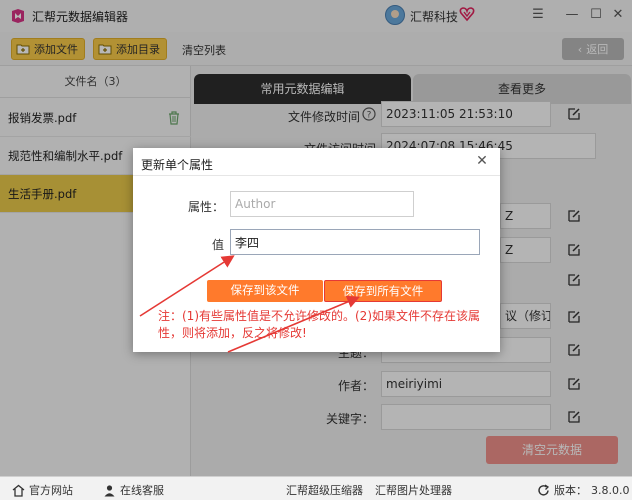 This screenshot has width=632, height=500. I want to click on note-line-2: 性，则将添加，反之将修改!, so click(232, 333).